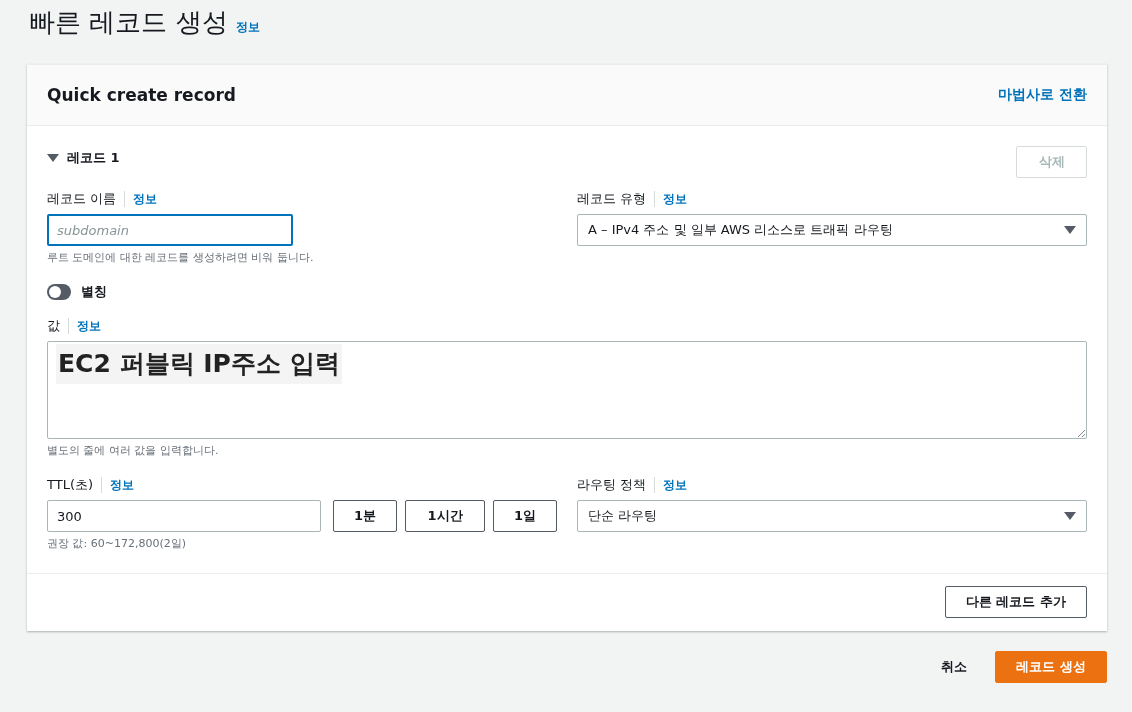 The width and height of the screenshot is (1132, 712). Describe the element at coordinates (170, 230) in the screenshot. I see `record-name-field: subdomain` at that location.